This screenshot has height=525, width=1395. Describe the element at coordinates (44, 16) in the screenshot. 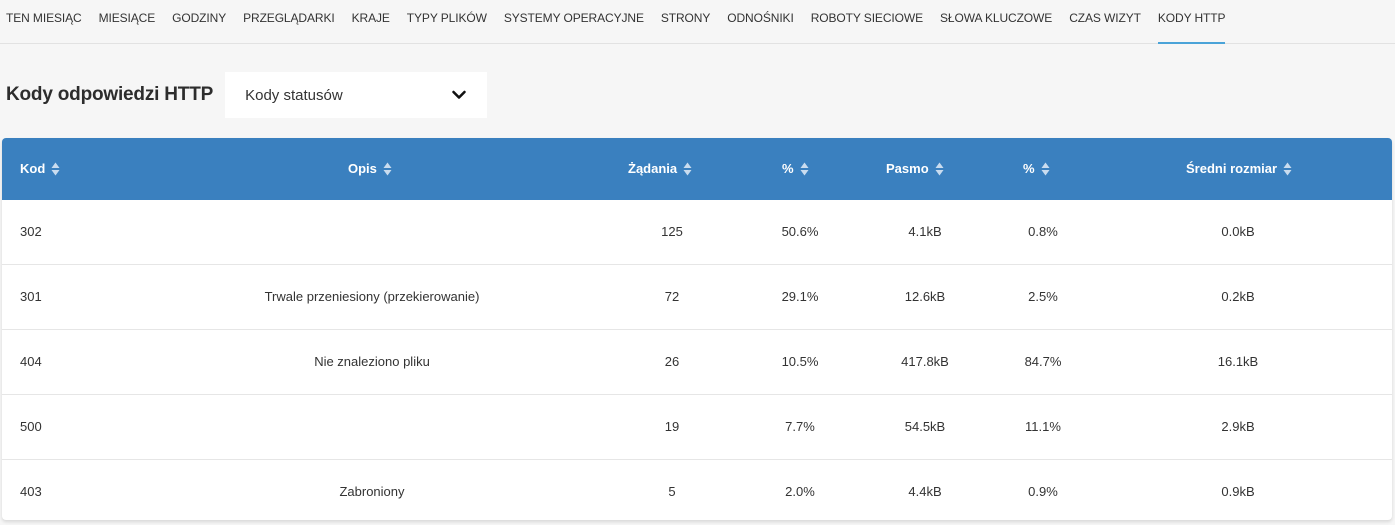

I see `tab-ten-miesiac: TEN MIESIĄC` at that location.